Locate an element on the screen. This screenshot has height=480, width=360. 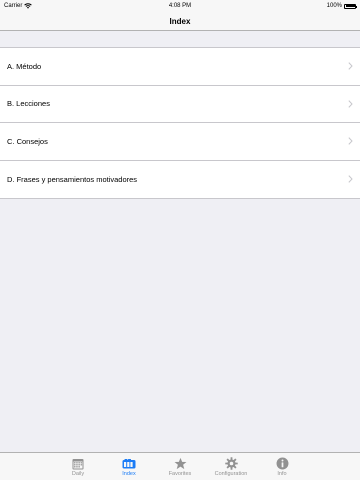
list-item-label: B. Lecciones is located at coordinates (28, 104).